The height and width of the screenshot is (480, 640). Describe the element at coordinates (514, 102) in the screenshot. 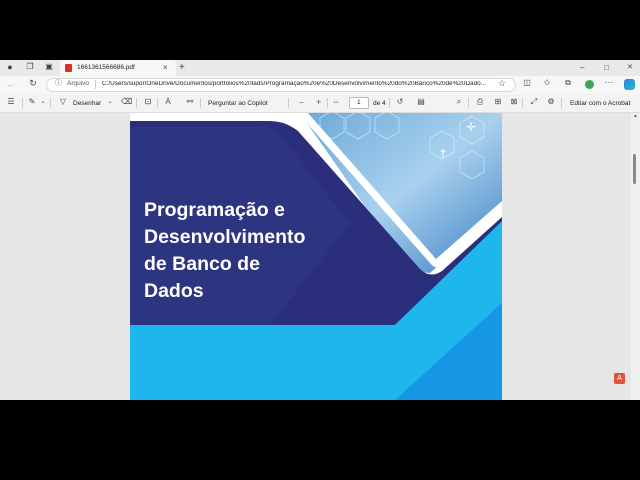

I see `save-as-icon: ⊠` at that location.